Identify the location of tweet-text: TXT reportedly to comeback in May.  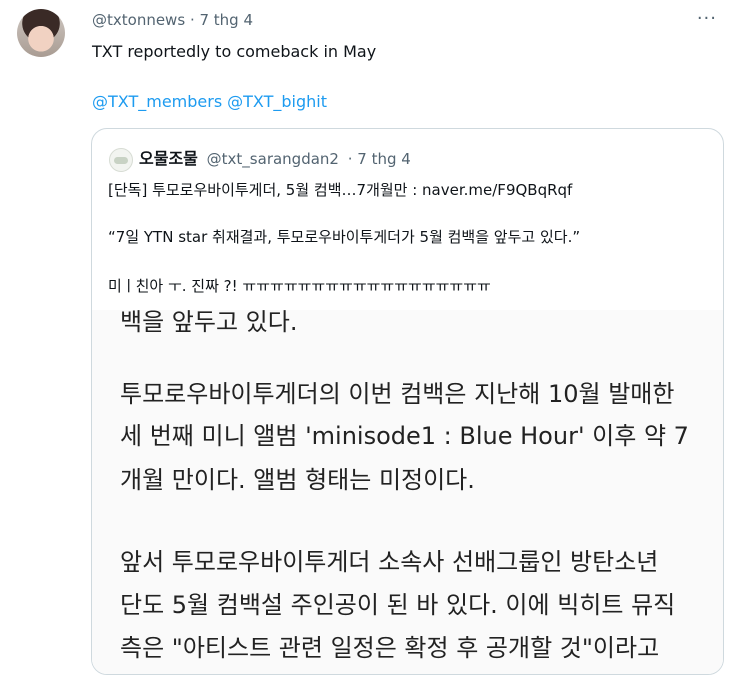
(234, 51).